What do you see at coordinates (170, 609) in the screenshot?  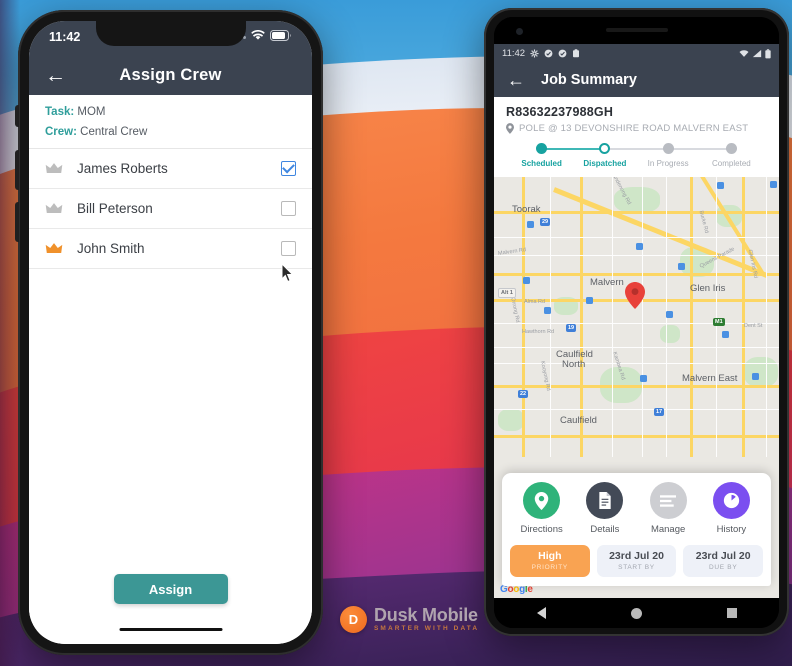 I see `assign-button-container: Assign` at bounding box center [170, 609].